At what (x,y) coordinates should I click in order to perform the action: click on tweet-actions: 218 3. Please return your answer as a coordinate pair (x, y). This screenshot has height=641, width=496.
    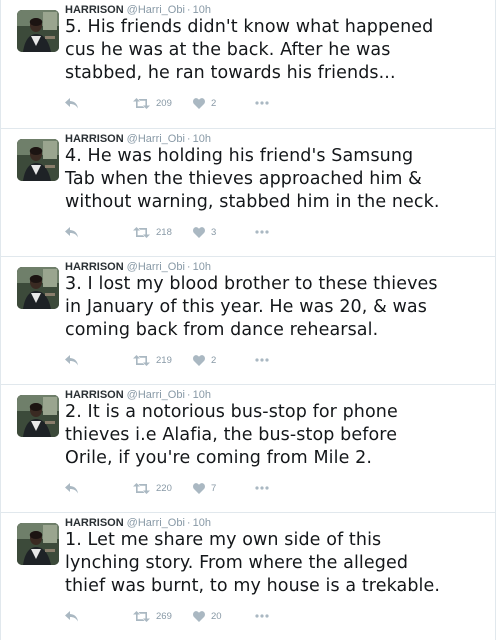
    Looking at the image, I should click on (195, 232).